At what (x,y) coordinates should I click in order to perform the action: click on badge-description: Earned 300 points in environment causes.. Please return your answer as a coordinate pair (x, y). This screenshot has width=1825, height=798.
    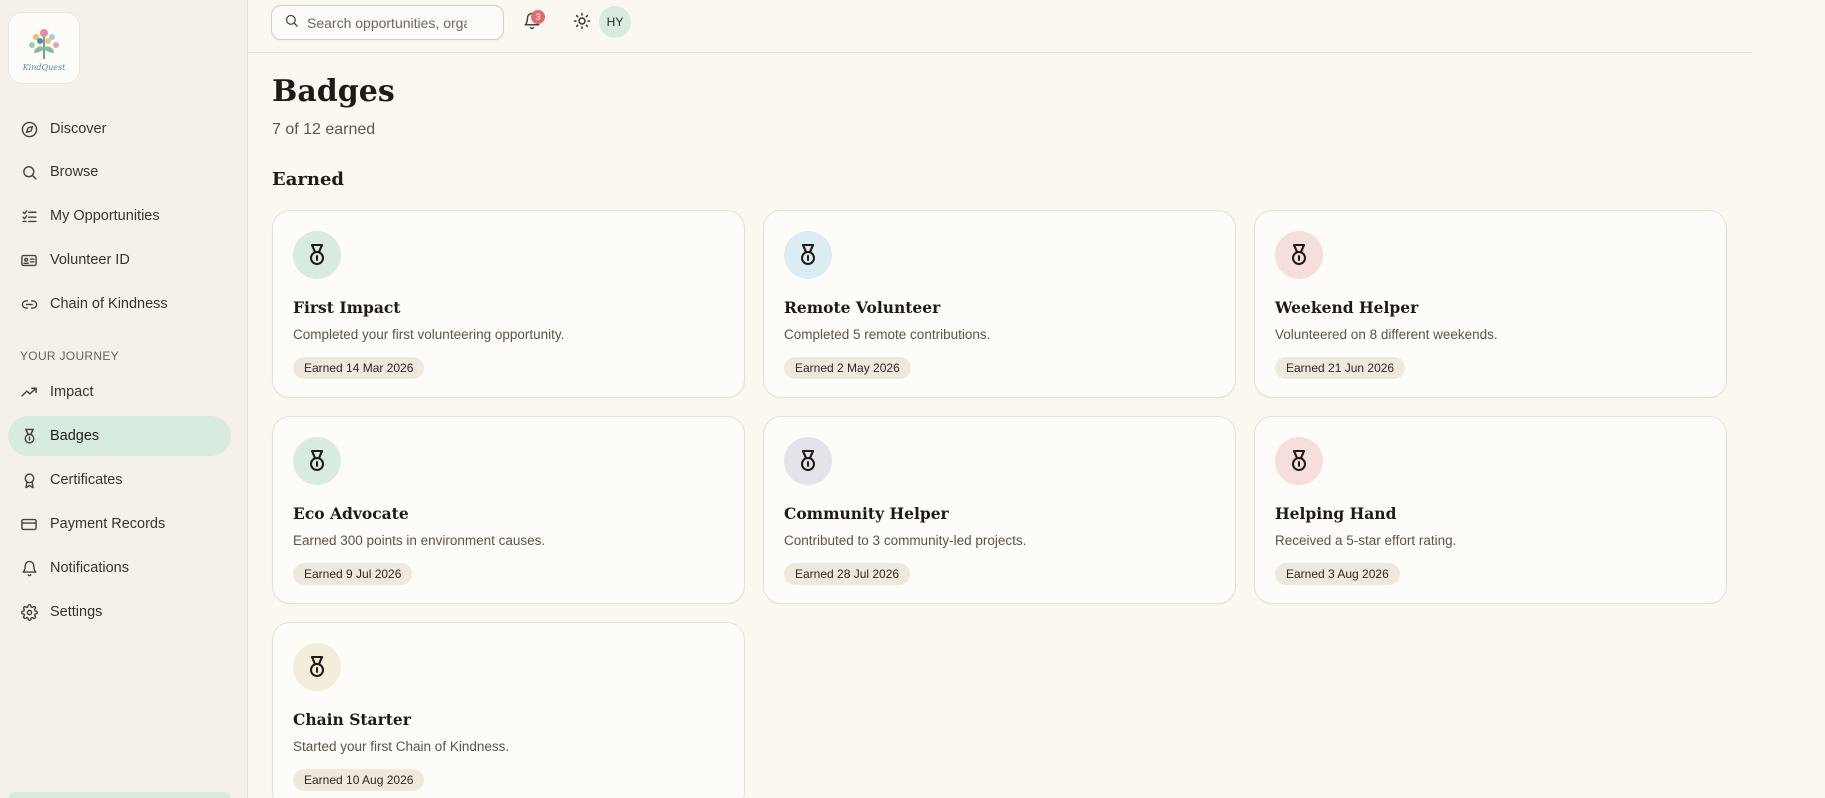
    Looking at the image, I should click on (419, 540).